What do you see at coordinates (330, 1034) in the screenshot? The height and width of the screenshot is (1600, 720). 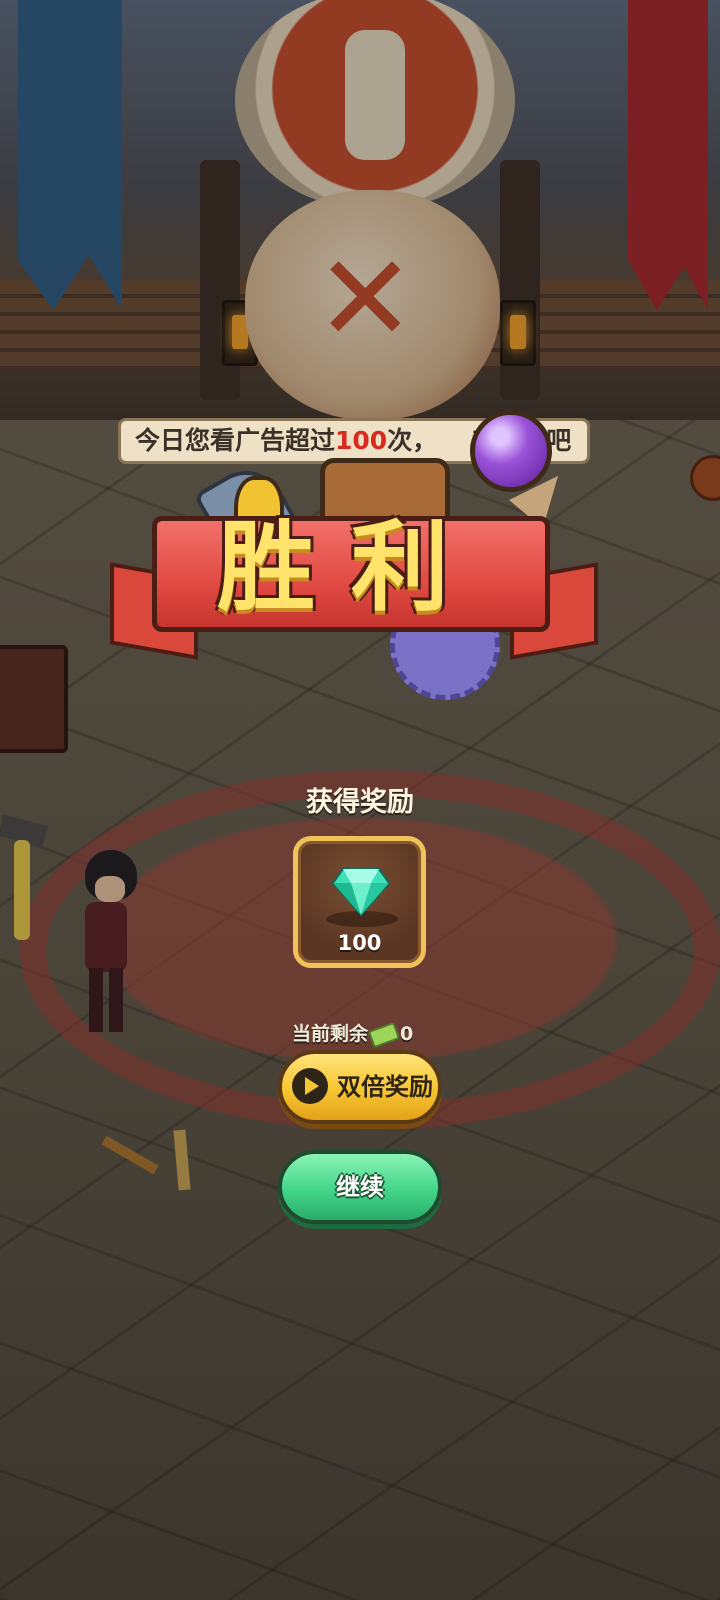 I see `remaining-label: 当前剩余` at bounding box center [330, 1034].